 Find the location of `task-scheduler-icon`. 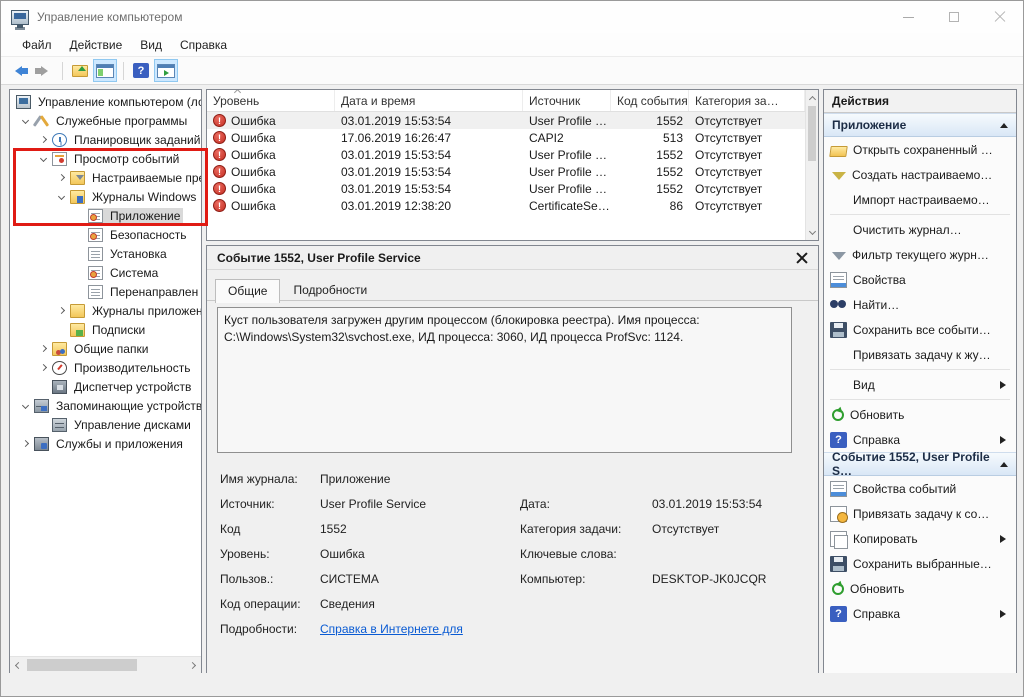

task-scheduler-icon is located at coordinates (59, 139).